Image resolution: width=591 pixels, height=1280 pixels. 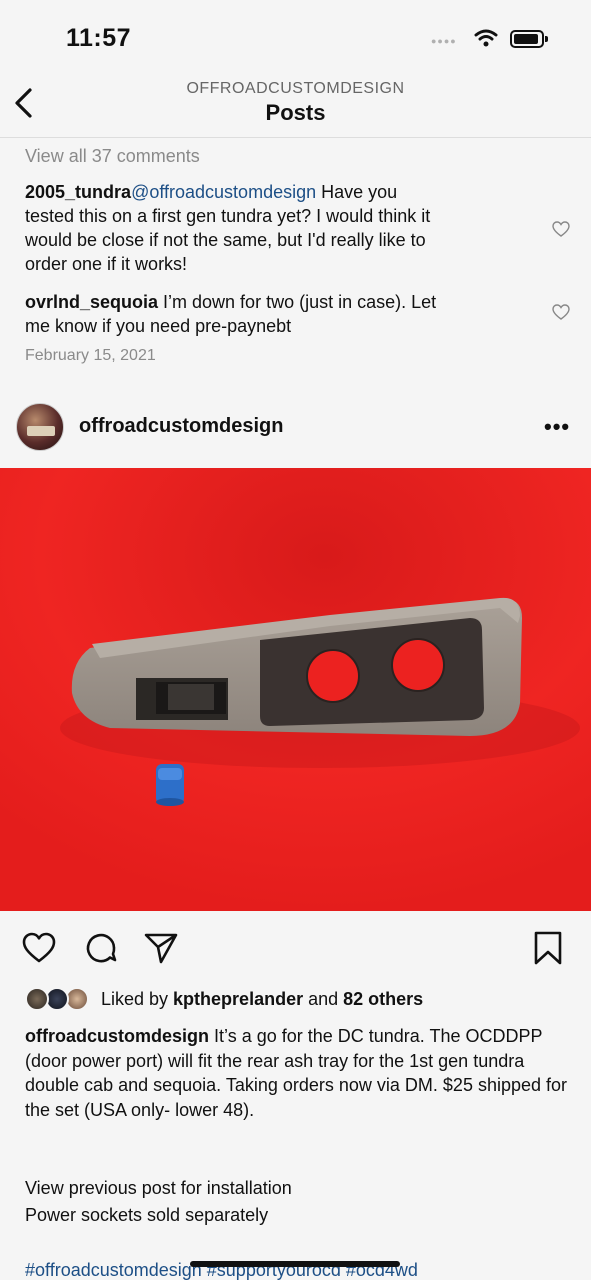 What do you see at coordinates (99, 38) in the screenshot?
I see `status-time: 11:57` at bounding box center [99, 38].